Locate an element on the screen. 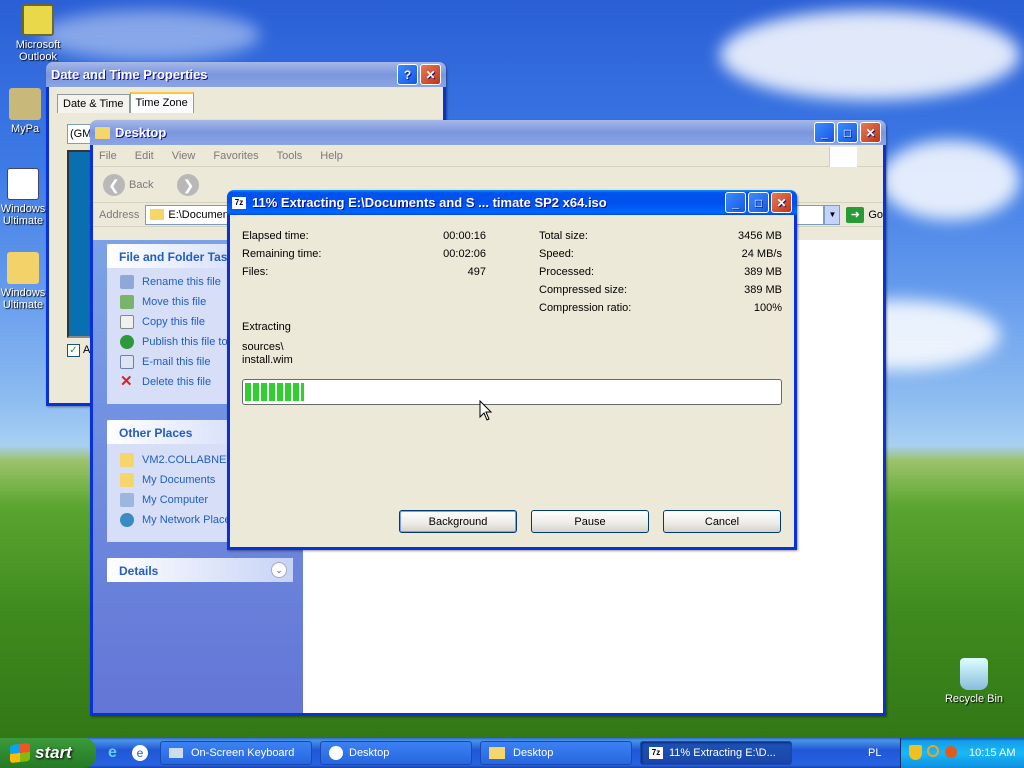  email-file-label: E-mail this file is located at coordinates (176, 362).